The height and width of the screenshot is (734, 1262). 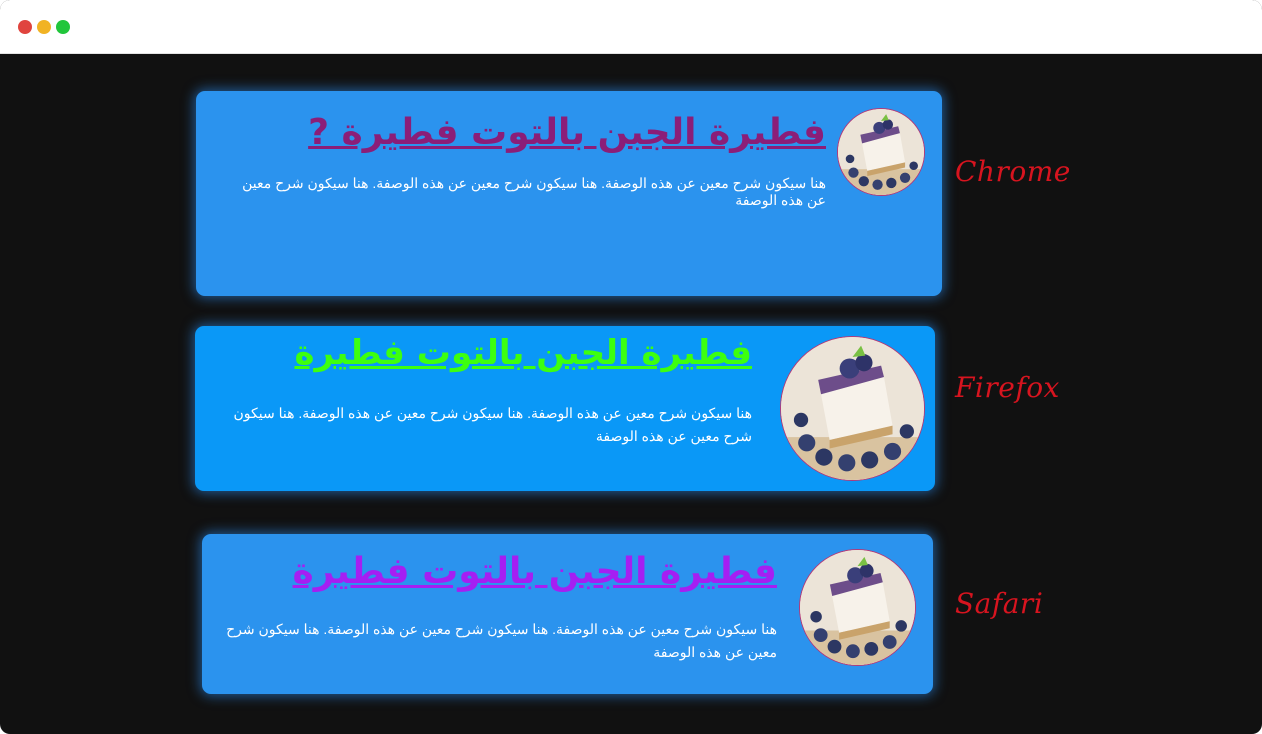 I want to click on browser-label-chrome: Chrome, so click(x=1013, y=171).